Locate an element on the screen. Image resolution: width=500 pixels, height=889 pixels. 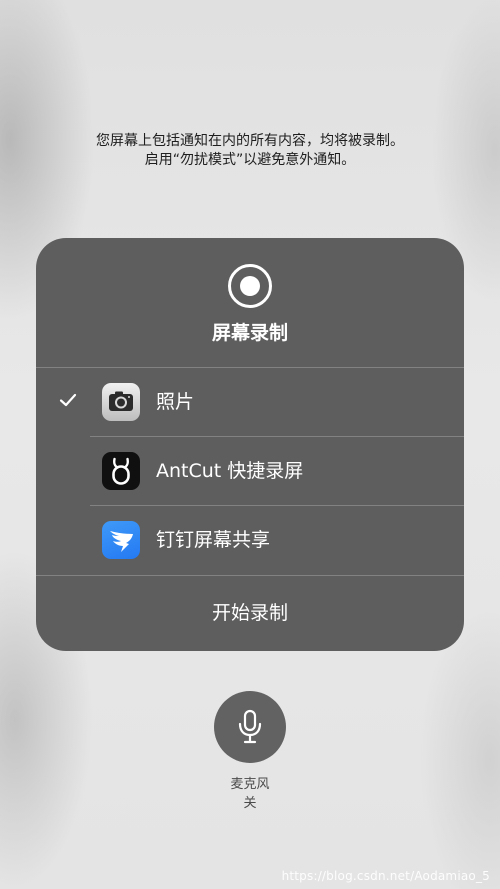
recording-warning: 您屏幕上包括通知在内的所有内容，均将被录制。 启用“勿扰模式”以避免意外通知。 is located at coordinates (250, 151).